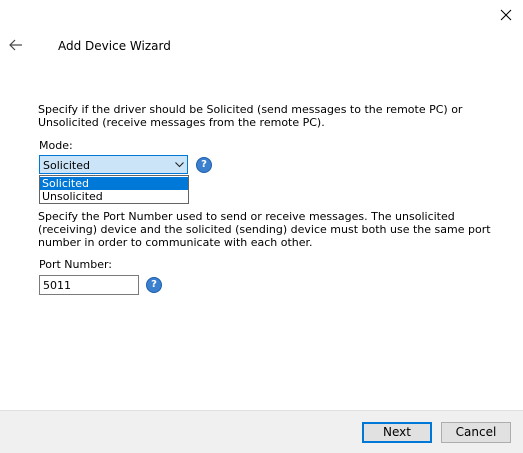 The width and height of the screenshot is (523, 453). What do you see at coordinates (76, 264) in the screenshot?
I see `port-number-label: Port Number:` at bounding box center [76, 264].